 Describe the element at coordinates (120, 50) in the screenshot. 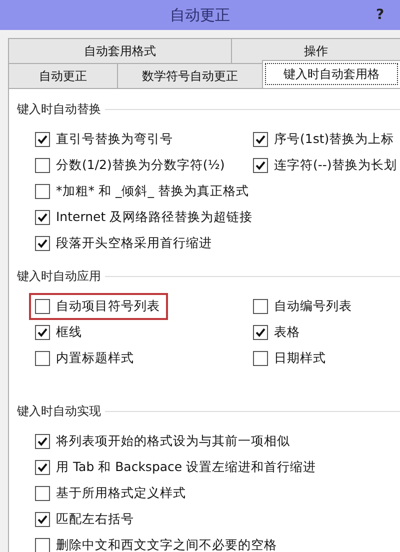

I see `tab: 自动套用格式` at that location.